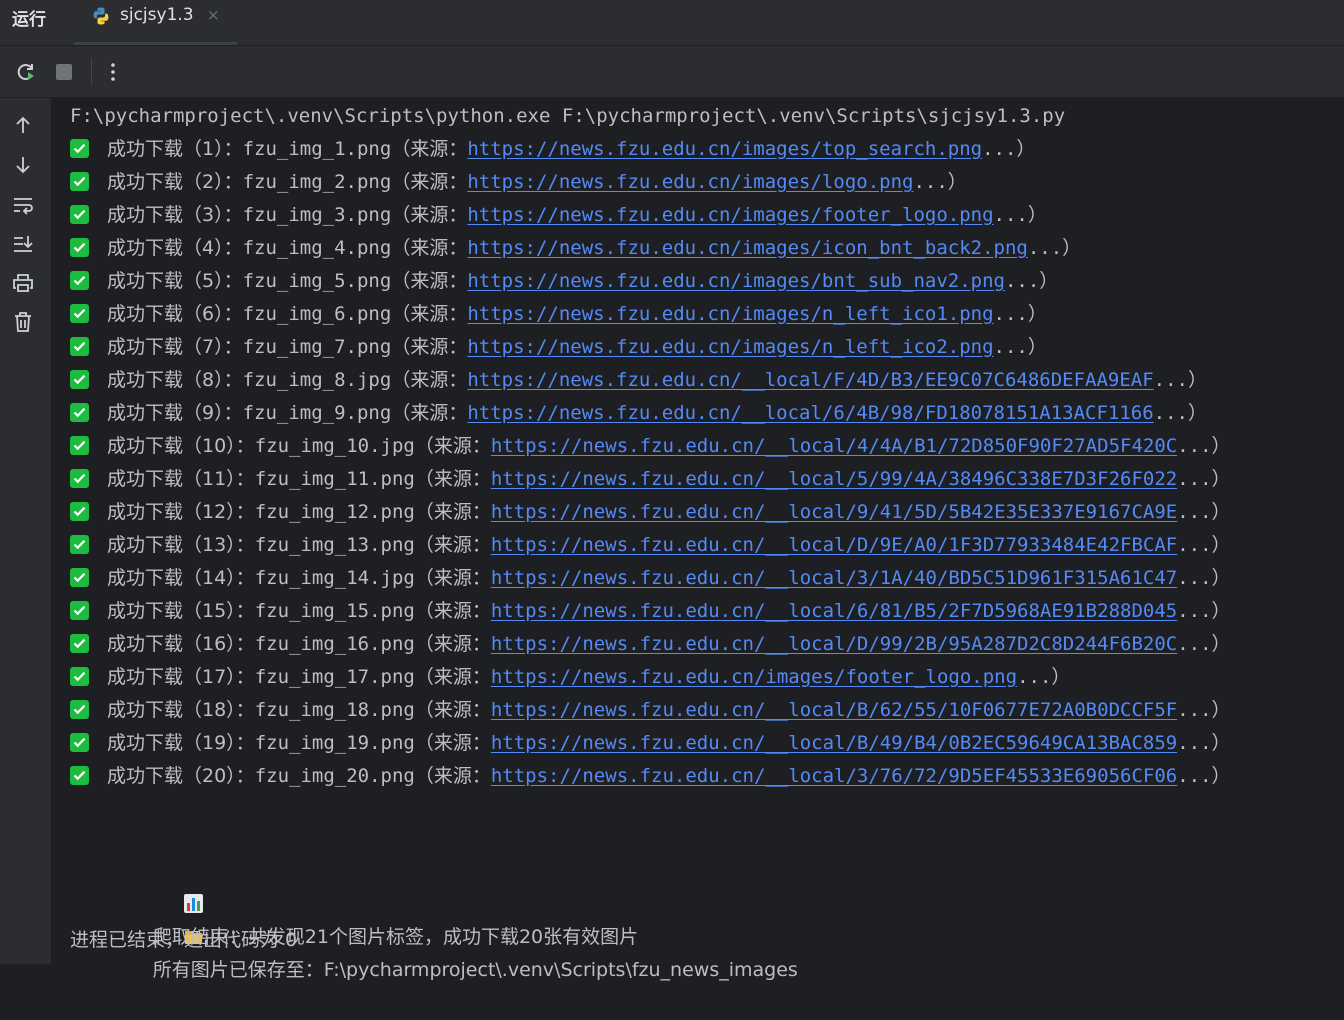 The height and width of the screenshot is (1020, 1344). Describe the element at coordinates (317, 347) in the screenshot. I see `file-name: fzu_img_7.png` at that location.